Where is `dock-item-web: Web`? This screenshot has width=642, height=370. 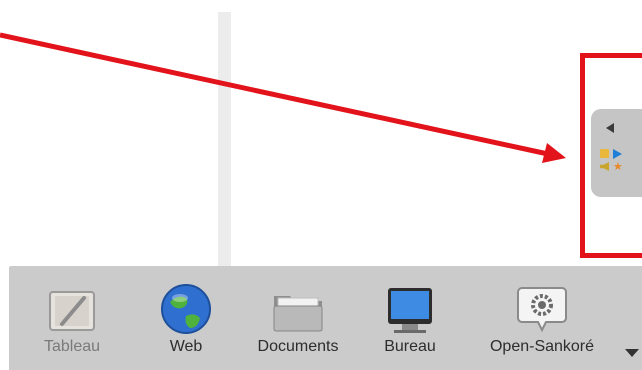
dock-item-web: Web is located at coordinates (186, 318).